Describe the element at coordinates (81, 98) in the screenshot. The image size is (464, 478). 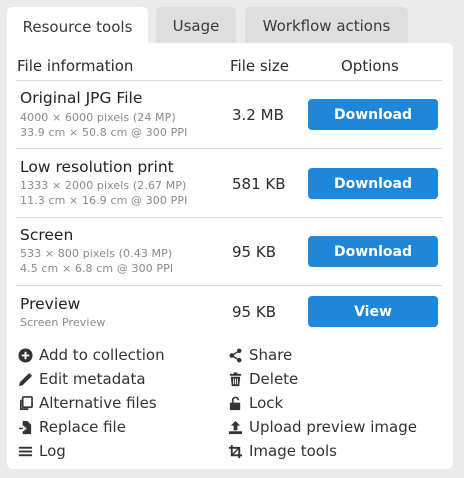
I see `row-title: Original JPG File` at that location.